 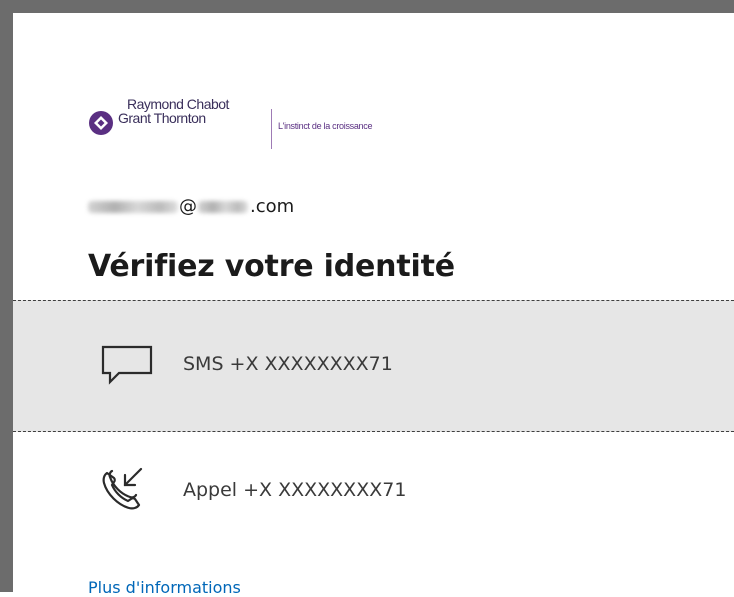 I want to click on page-title: Vérifiez votre identité, so click(x=271, y=266).